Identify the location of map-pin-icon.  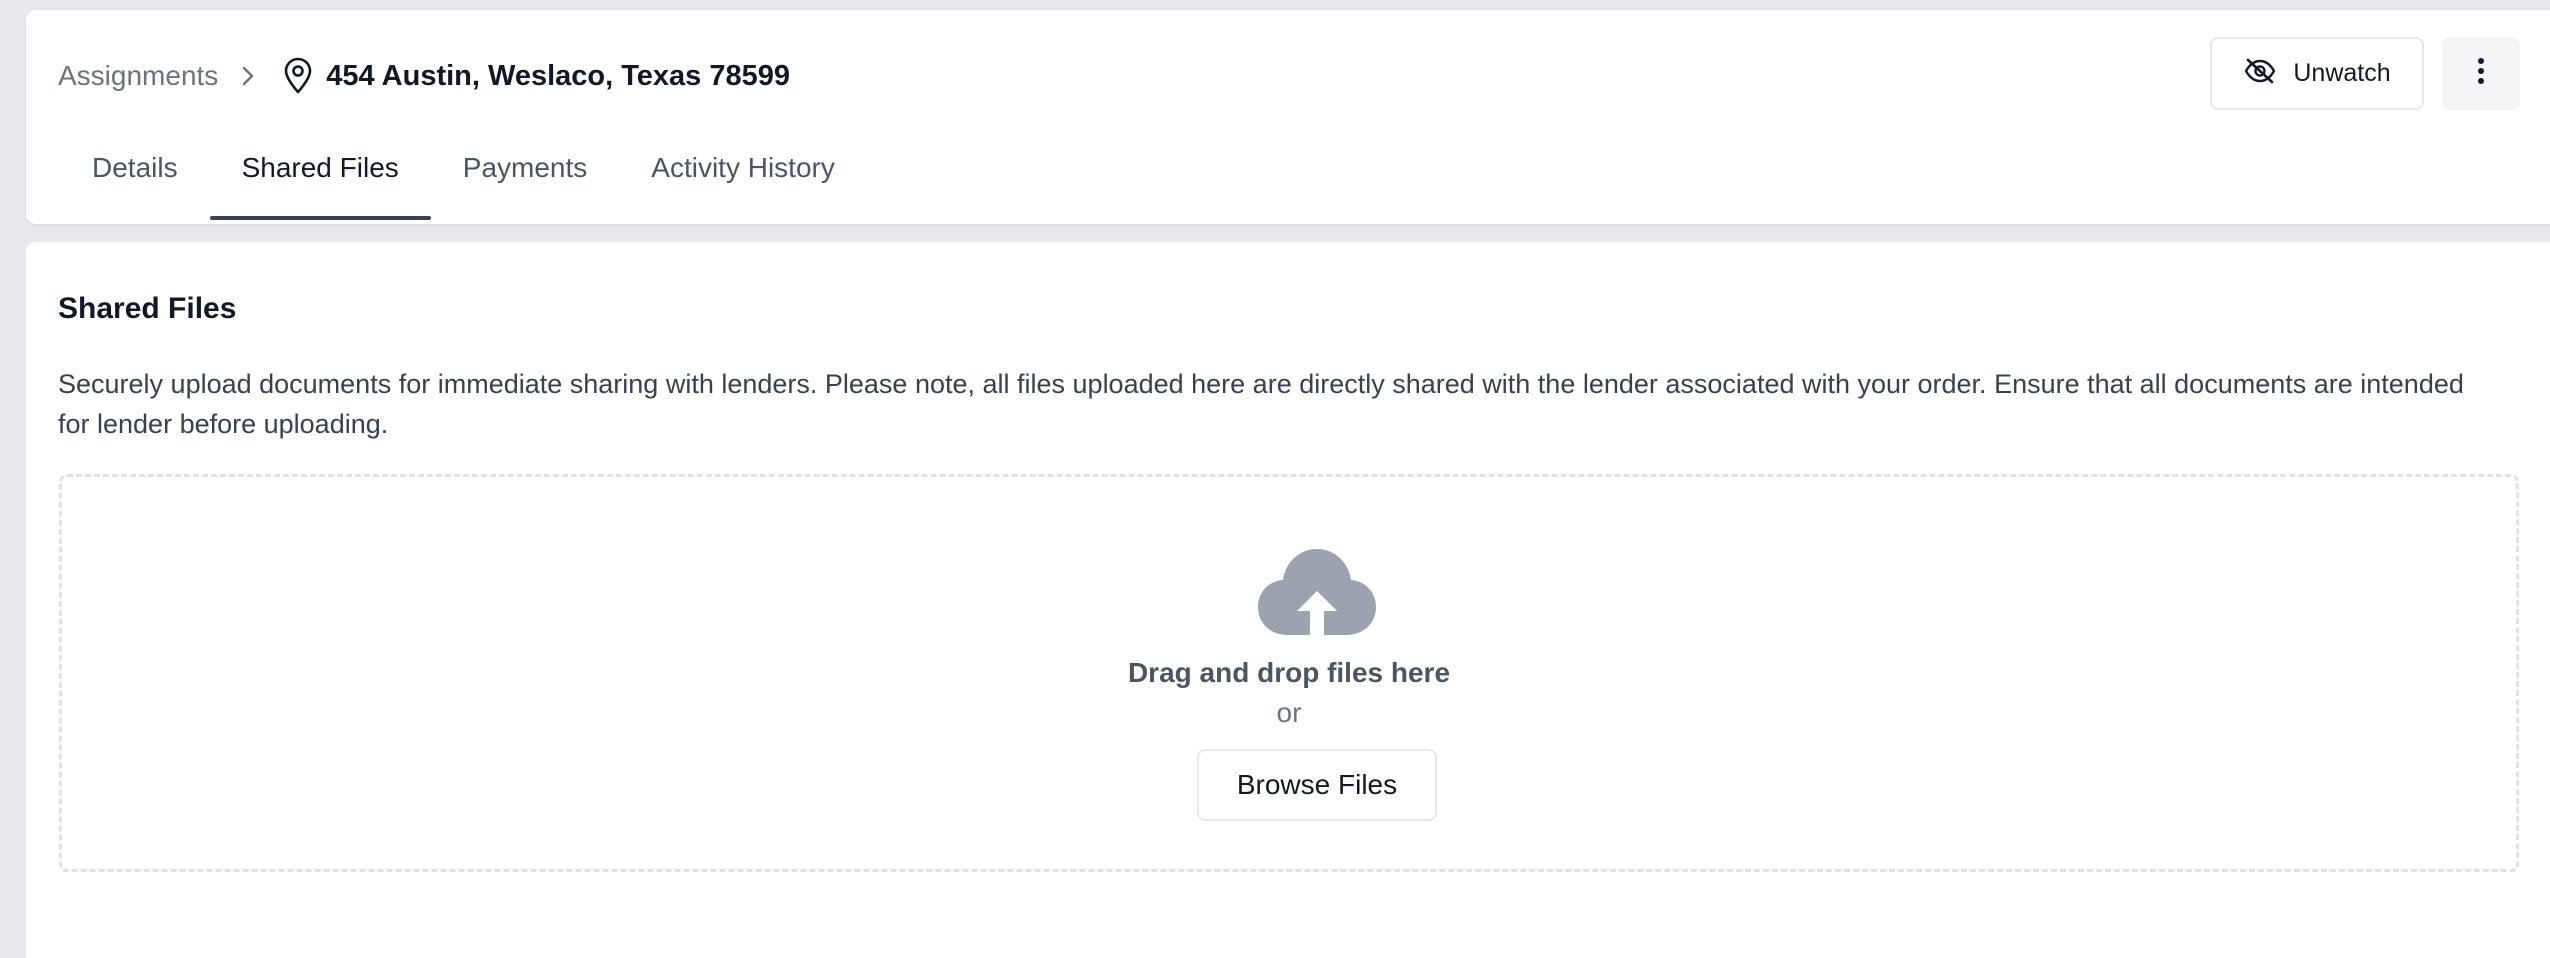
(298, 76).